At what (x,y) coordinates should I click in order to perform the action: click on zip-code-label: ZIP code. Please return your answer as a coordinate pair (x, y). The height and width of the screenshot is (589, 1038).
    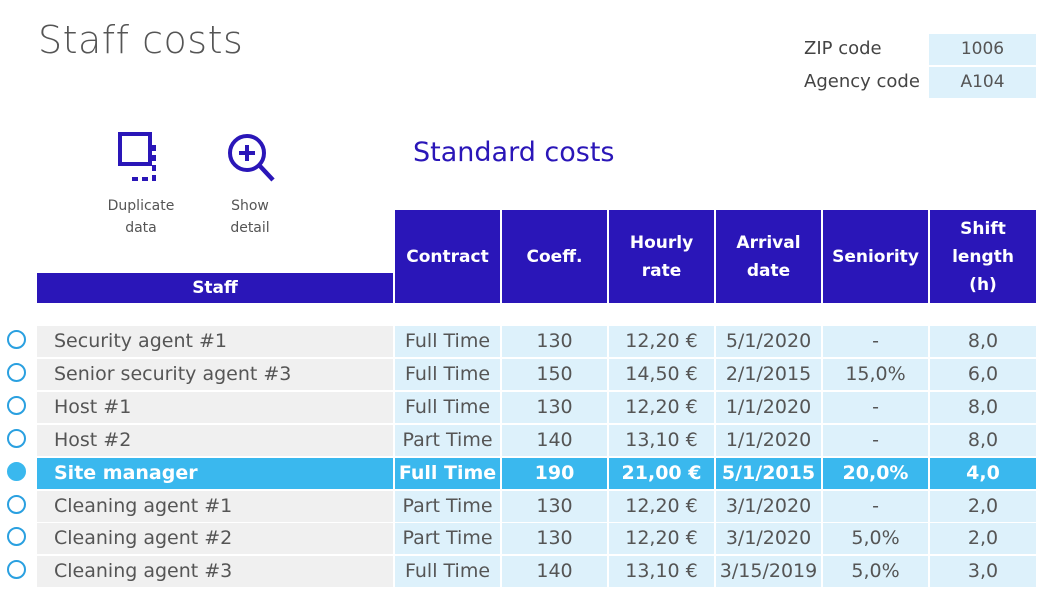
    Looking at the image, I should click on (843, 48).